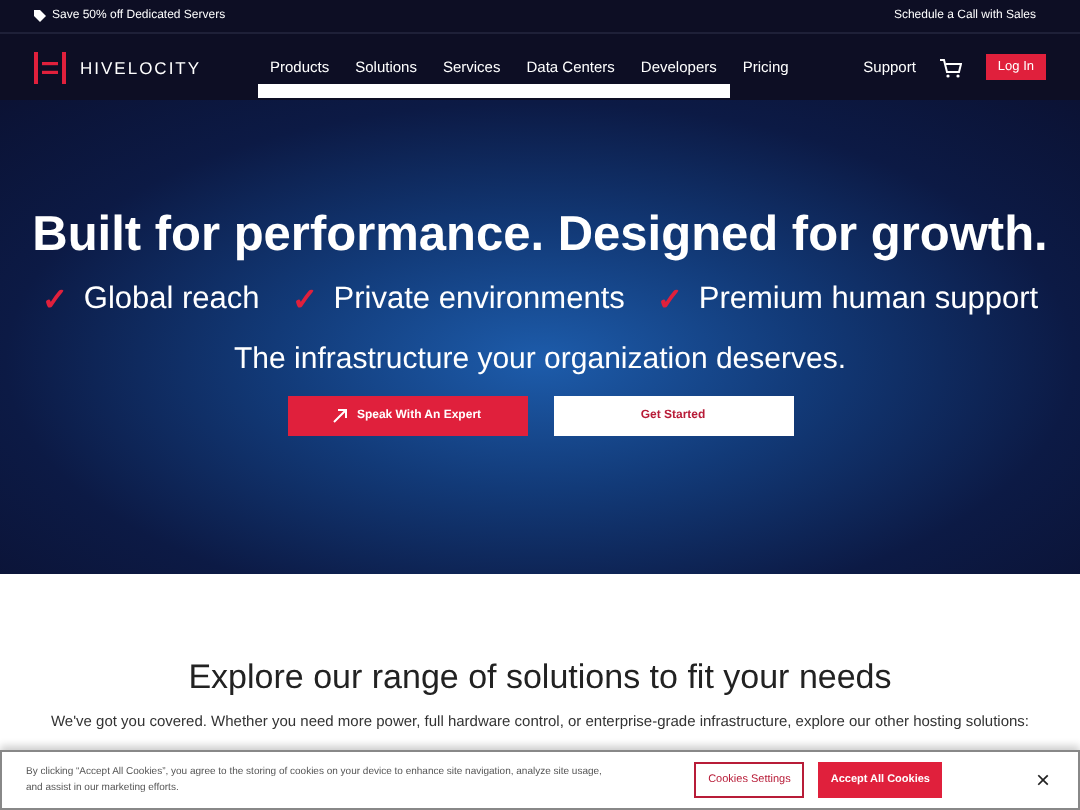 The image size is (1080, 810). Describe the element at coordinates (40, 16) in the screenshot. I see `tag-icon` at that location.